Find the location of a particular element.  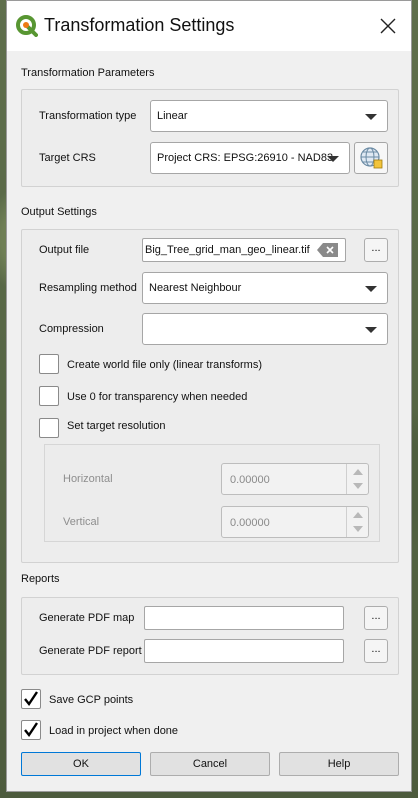

close-icon is located at coordinates (388, 26).